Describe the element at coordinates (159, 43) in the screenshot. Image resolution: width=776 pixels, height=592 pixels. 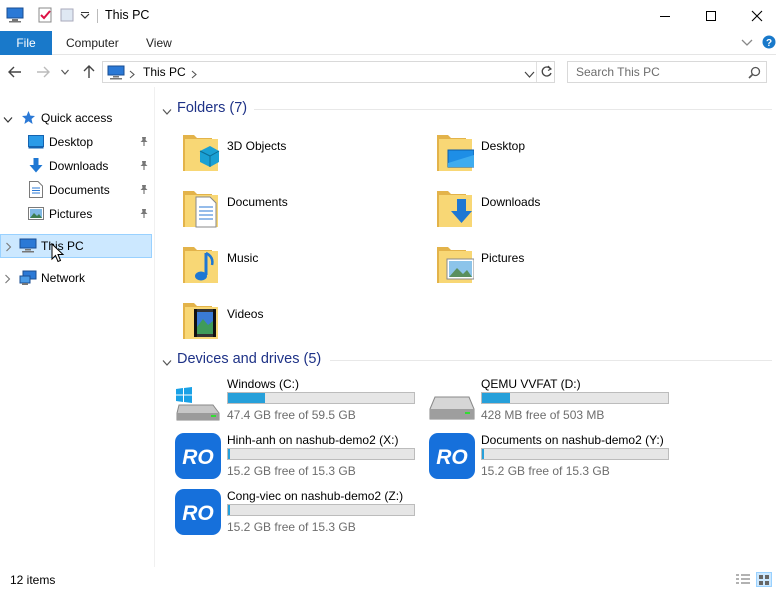
I see `tab-view: View` at that location.